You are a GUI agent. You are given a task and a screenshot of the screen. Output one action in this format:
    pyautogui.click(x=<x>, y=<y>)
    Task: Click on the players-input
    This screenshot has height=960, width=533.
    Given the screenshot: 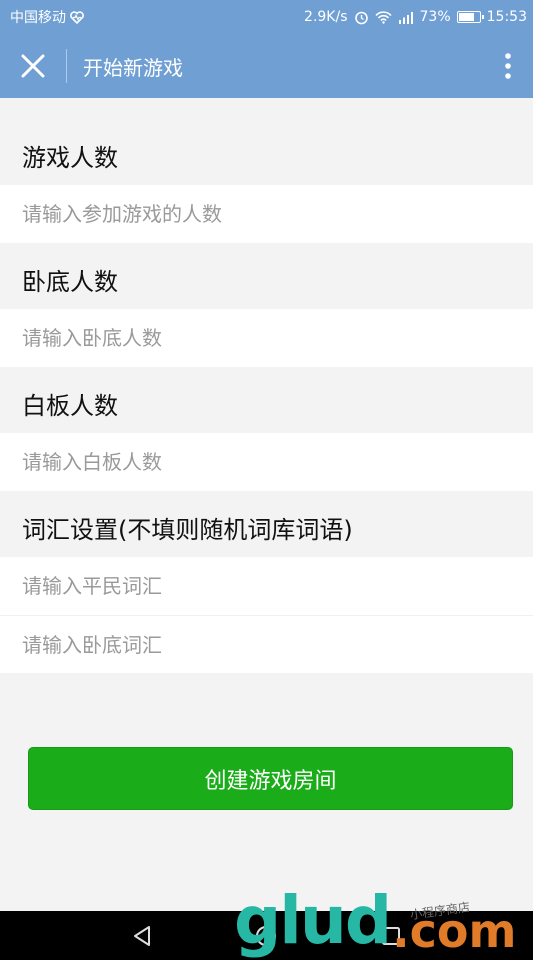 What is the action you would take?
    pyautogui.click(x=262, y=214)
    